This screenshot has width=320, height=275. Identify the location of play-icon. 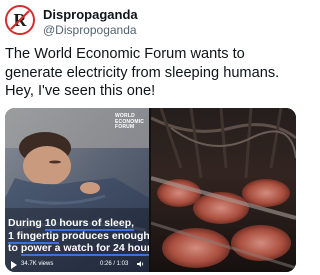
(14, 265).